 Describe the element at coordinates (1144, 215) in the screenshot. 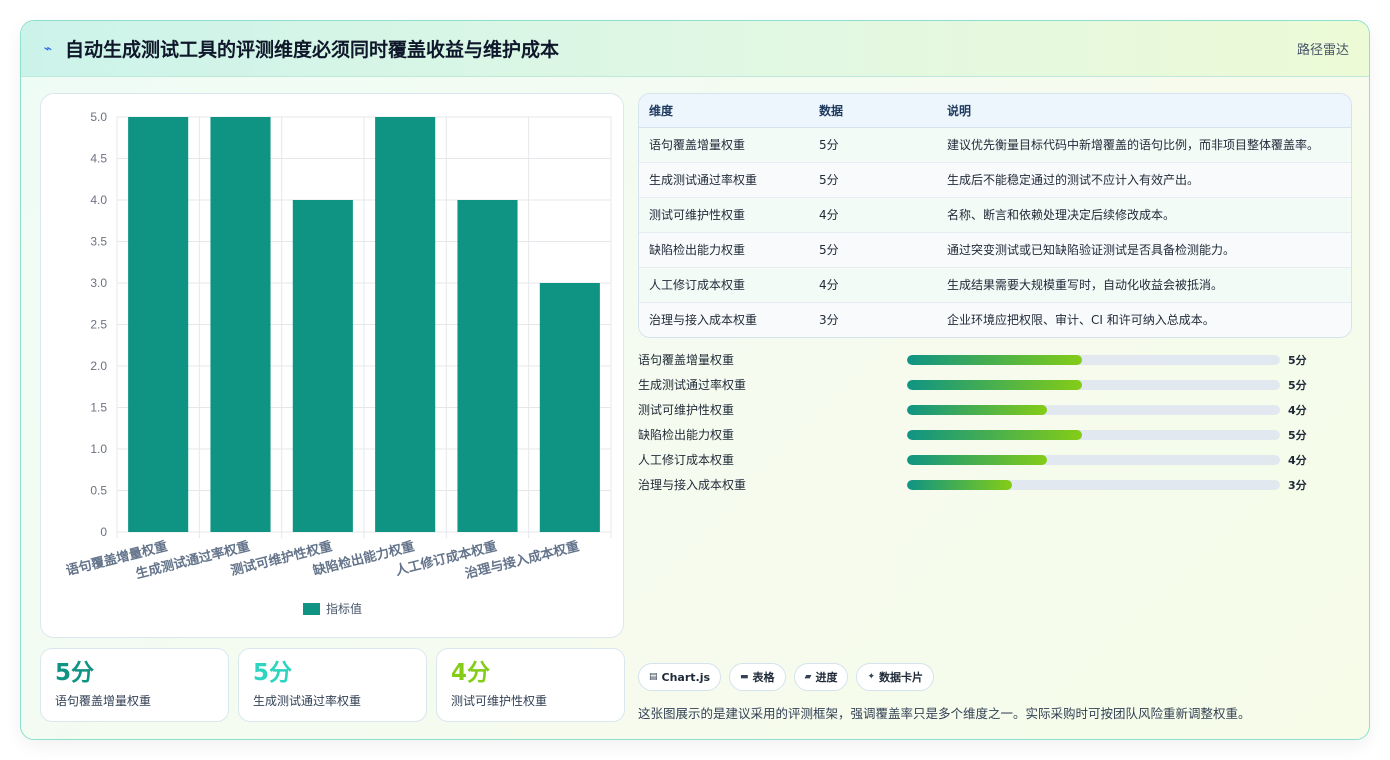

I see `cell-description: 名称、断言和依赖处理决定后续修改成本。` at that location.